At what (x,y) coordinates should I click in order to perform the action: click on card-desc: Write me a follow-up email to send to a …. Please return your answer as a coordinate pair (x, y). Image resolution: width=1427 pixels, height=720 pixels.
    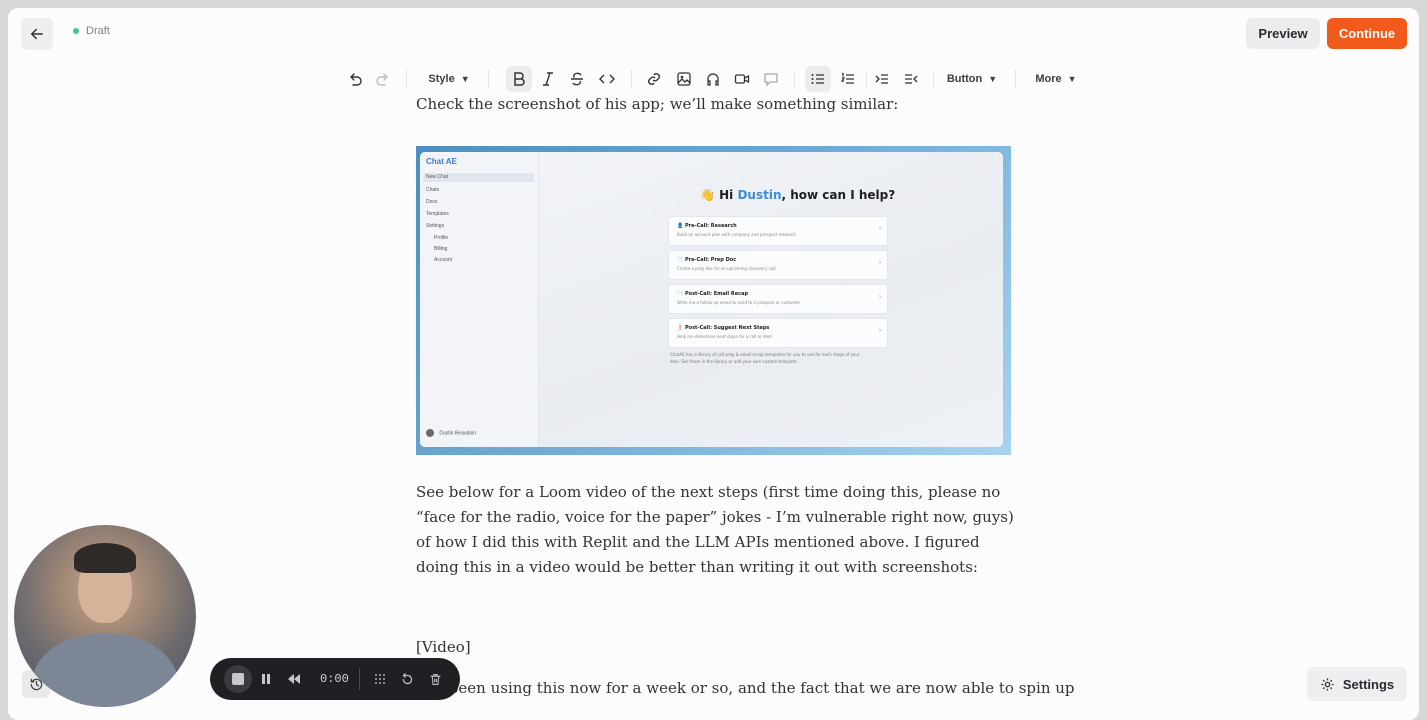
    Looking at the image, I should click on (739, 302).